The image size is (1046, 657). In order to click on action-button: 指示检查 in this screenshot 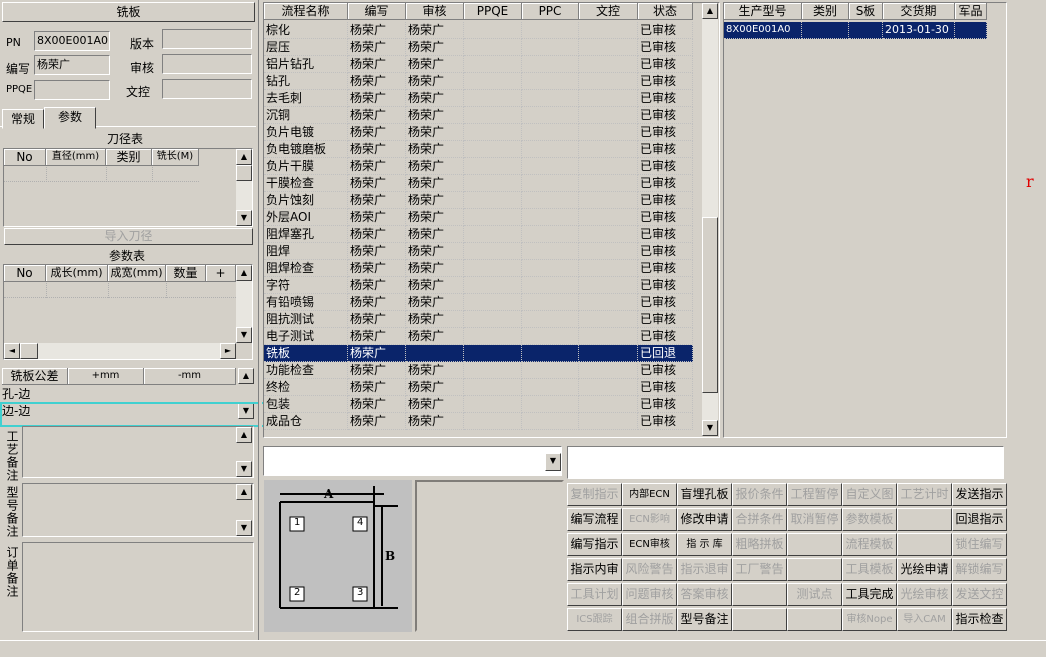, I will do `click(979, 619)`.